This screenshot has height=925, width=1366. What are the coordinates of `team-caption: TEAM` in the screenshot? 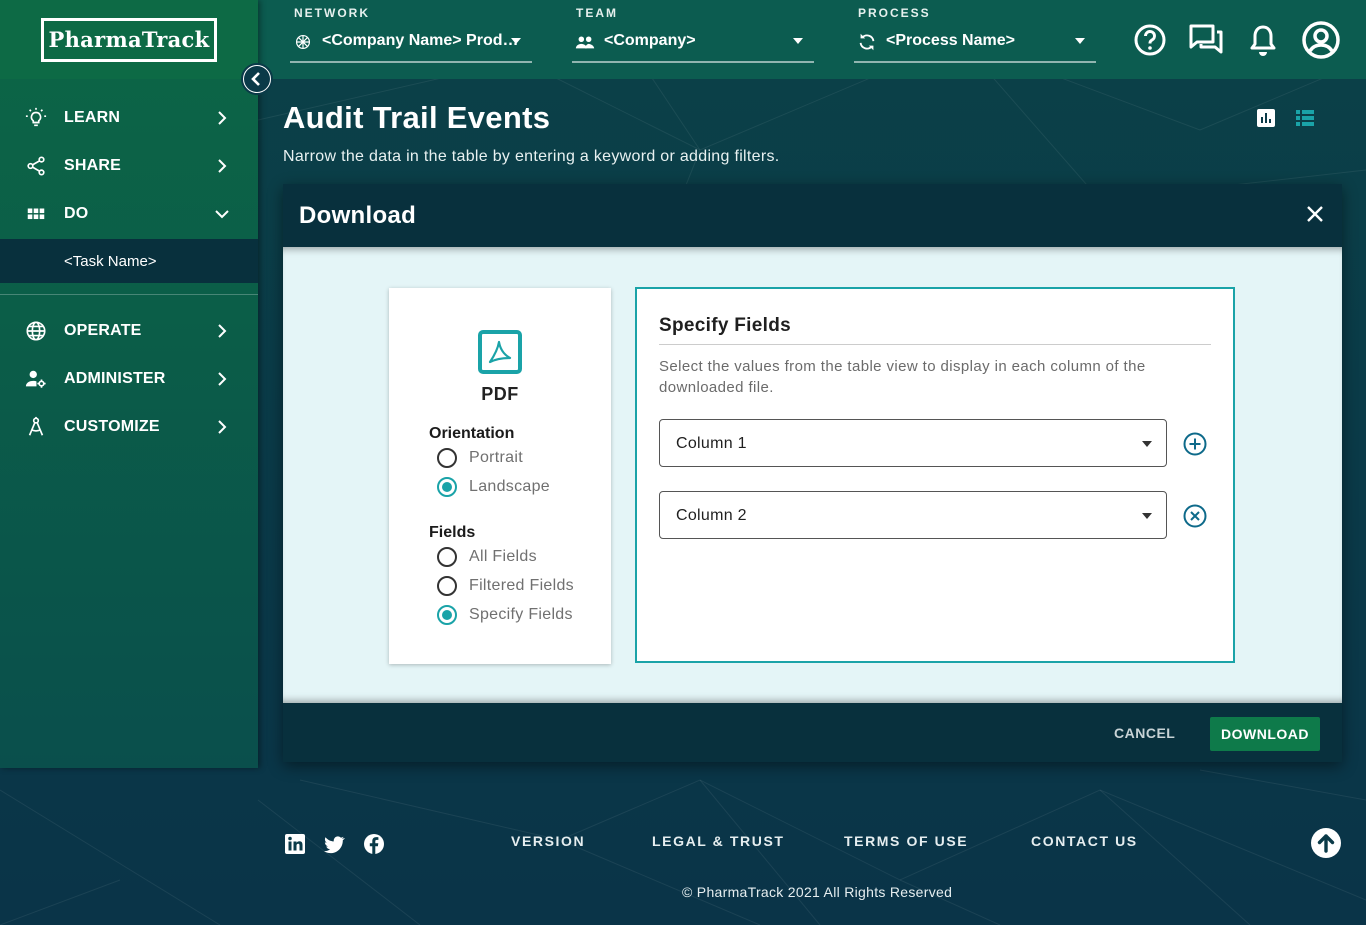 It's located at (597, 13).